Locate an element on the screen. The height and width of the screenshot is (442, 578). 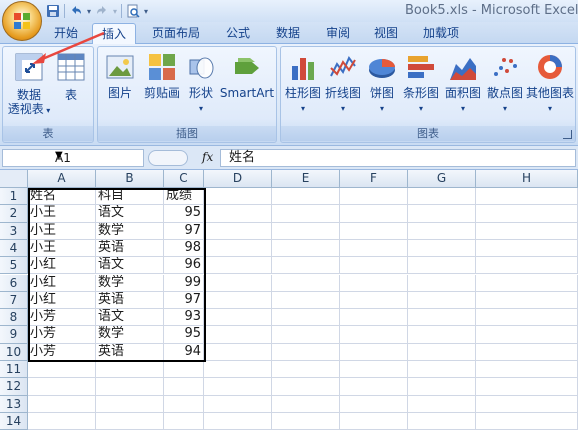
cell-c9: 95 is located at coordinates (184, 335).